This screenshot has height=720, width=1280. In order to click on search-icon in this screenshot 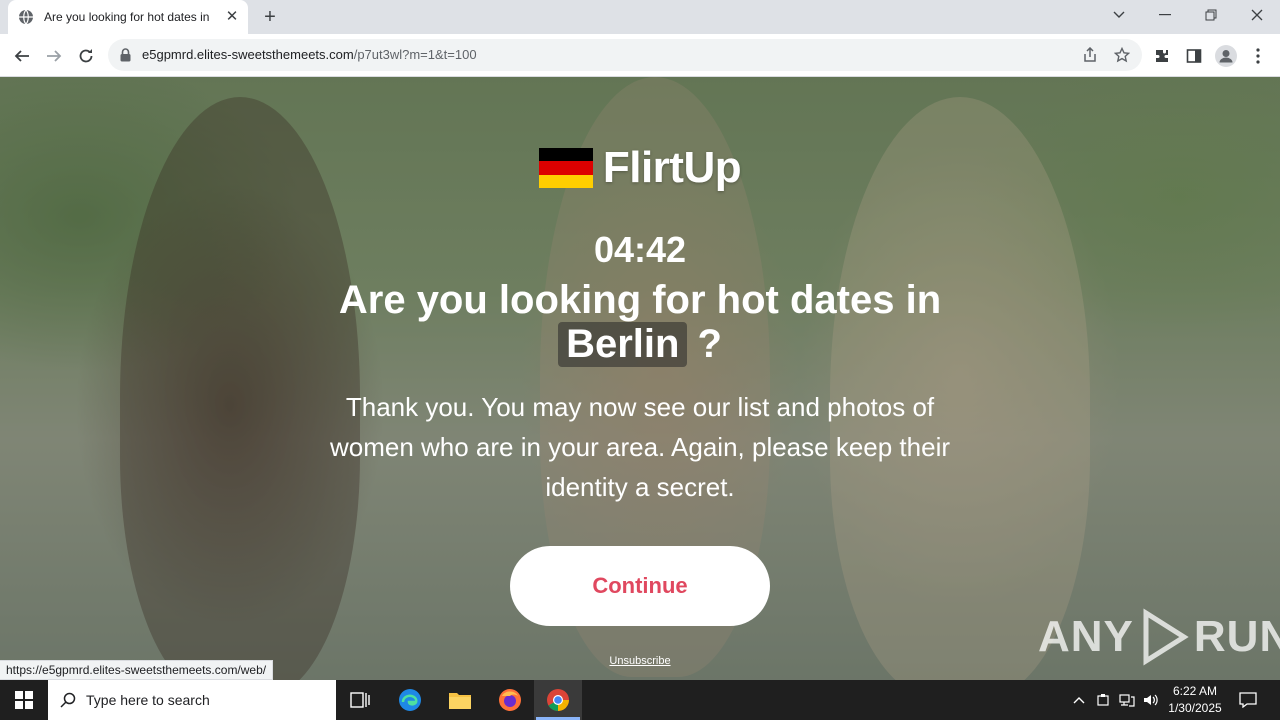, I will do `click(68, 700)`.